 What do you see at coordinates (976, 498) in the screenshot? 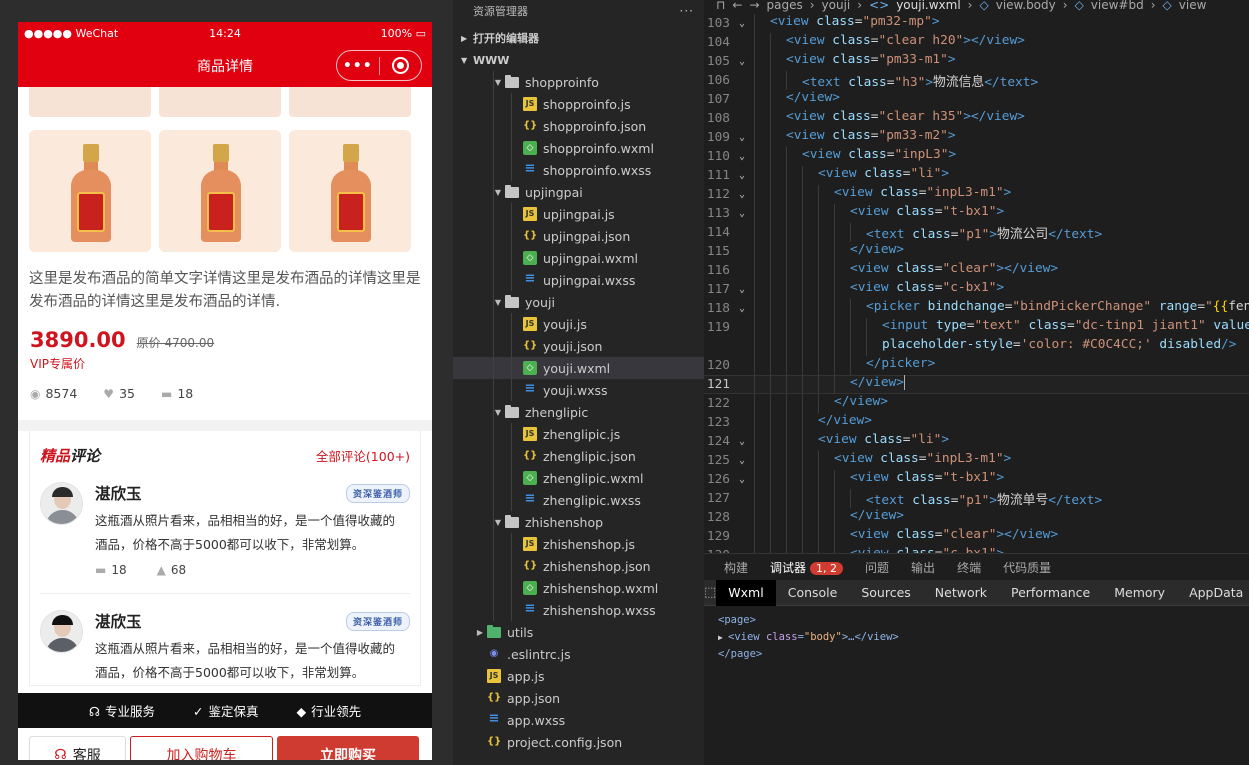
I see `code-line: 127 <text class="p1">物流单号</text>` at bounding box center [976, 498].